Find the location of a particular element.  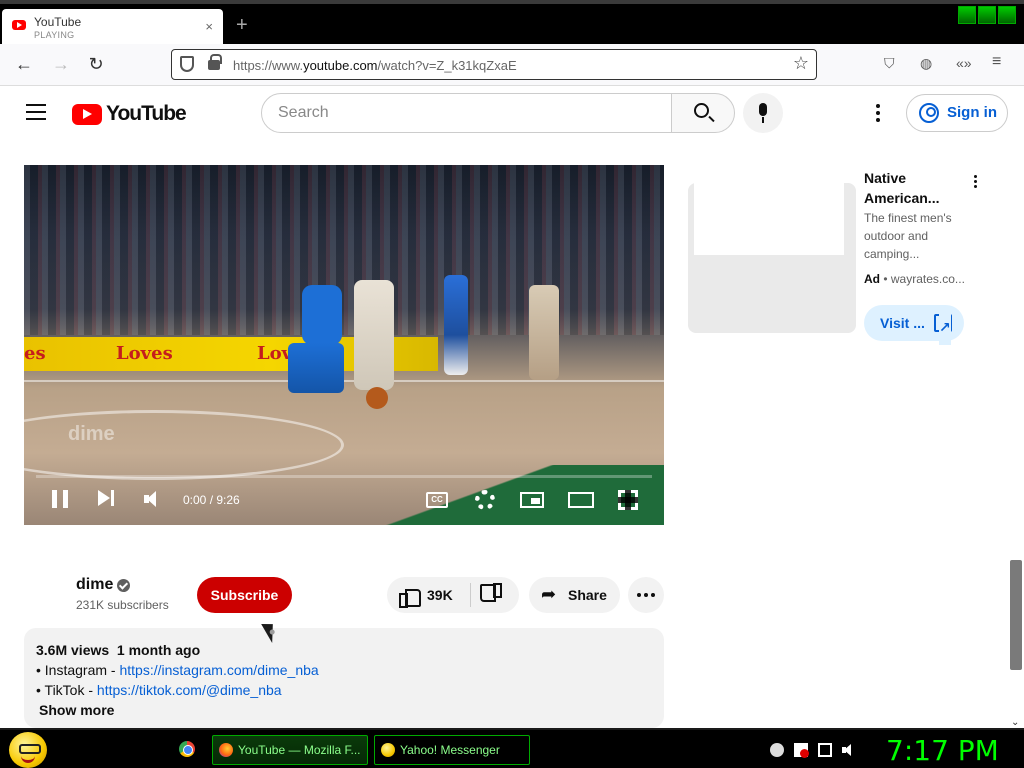

share-label: Share is located at coordinates (587, 595).